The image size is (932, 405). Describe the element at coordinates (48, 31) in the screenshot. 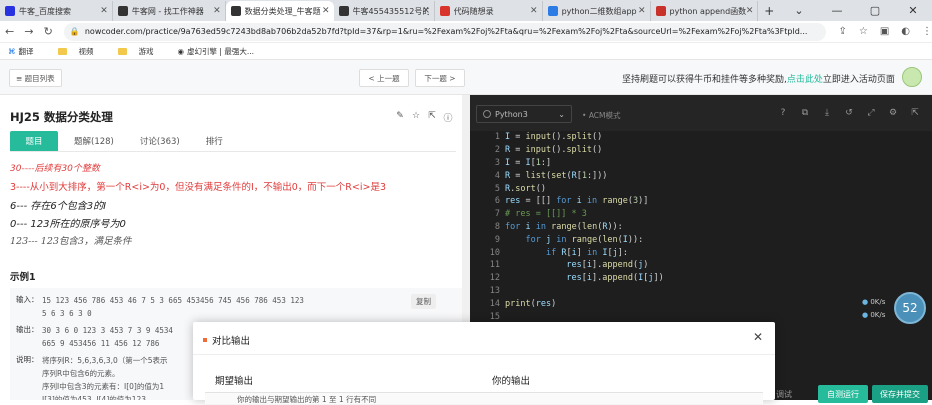

I see `reload-icon: ↻` at that location.